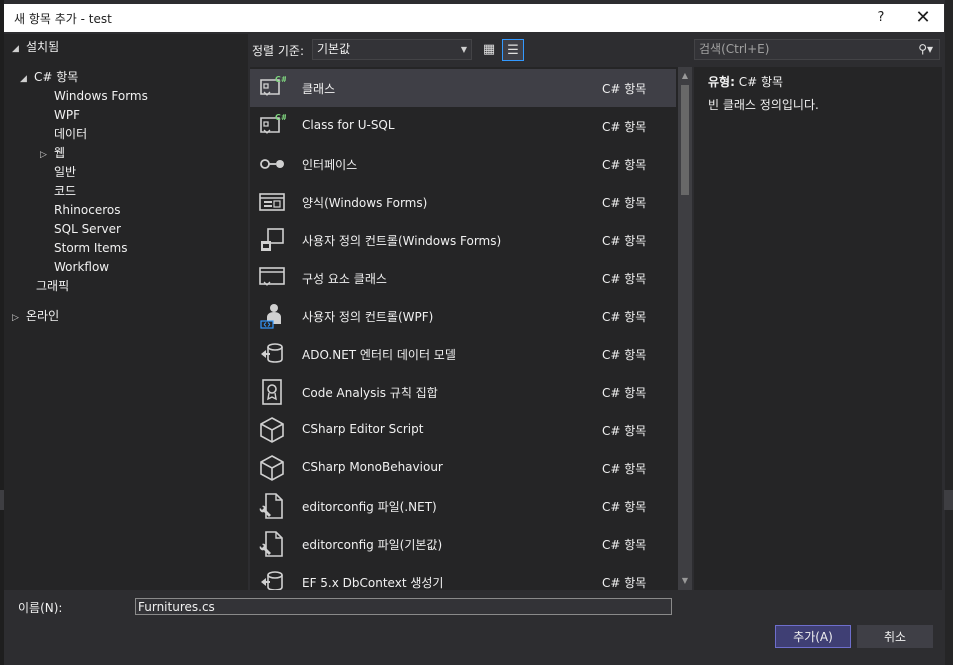  What do you see at coordinates (734, 49) in the screenshot?
I see `search-placeholder: 검색(Ctrl+E)` at bounding box center [734, 49].